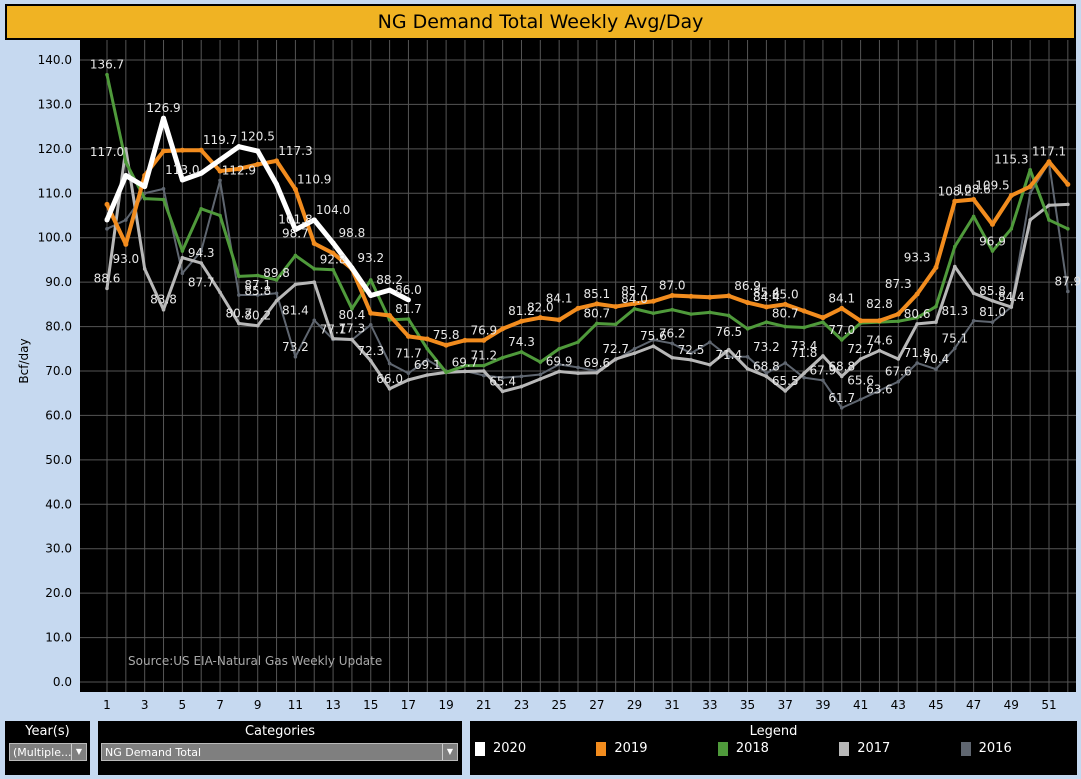 Image resolution: width=1081 pixels, height=779 pixels. I want to click on legend-item-2016: 2016, so click(1018, 748).